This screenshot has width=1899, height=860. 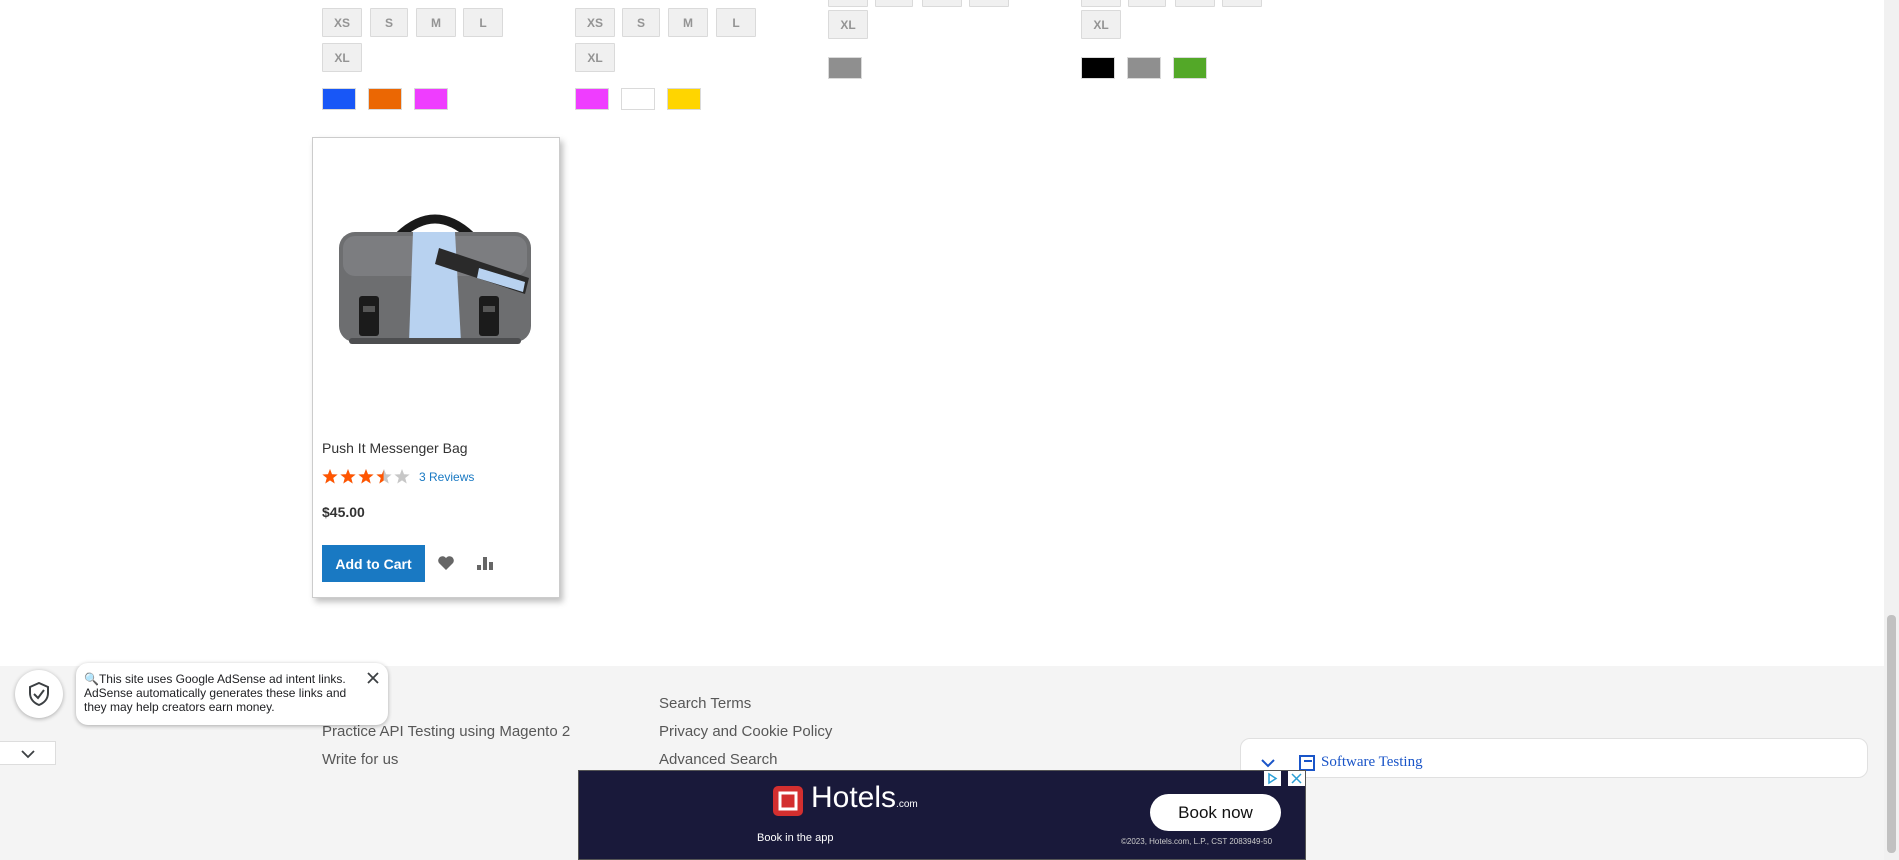 What do you see at coordinates (91, 679) in the screenshot?
I see `magnifier-icon: 🔍` at bounding box center [91, 679].